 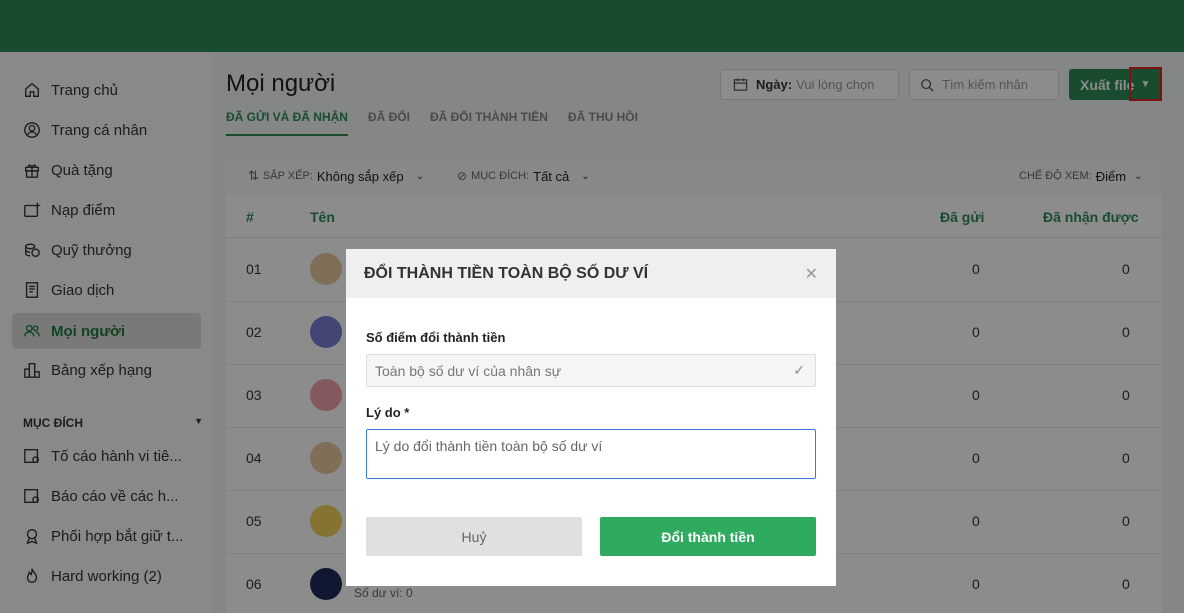 What do you see at coordinates (436, 337) in the screenshot?
I see `points-field-label: Số điểm đổi thành tiền` at bounding box center [436, 337].